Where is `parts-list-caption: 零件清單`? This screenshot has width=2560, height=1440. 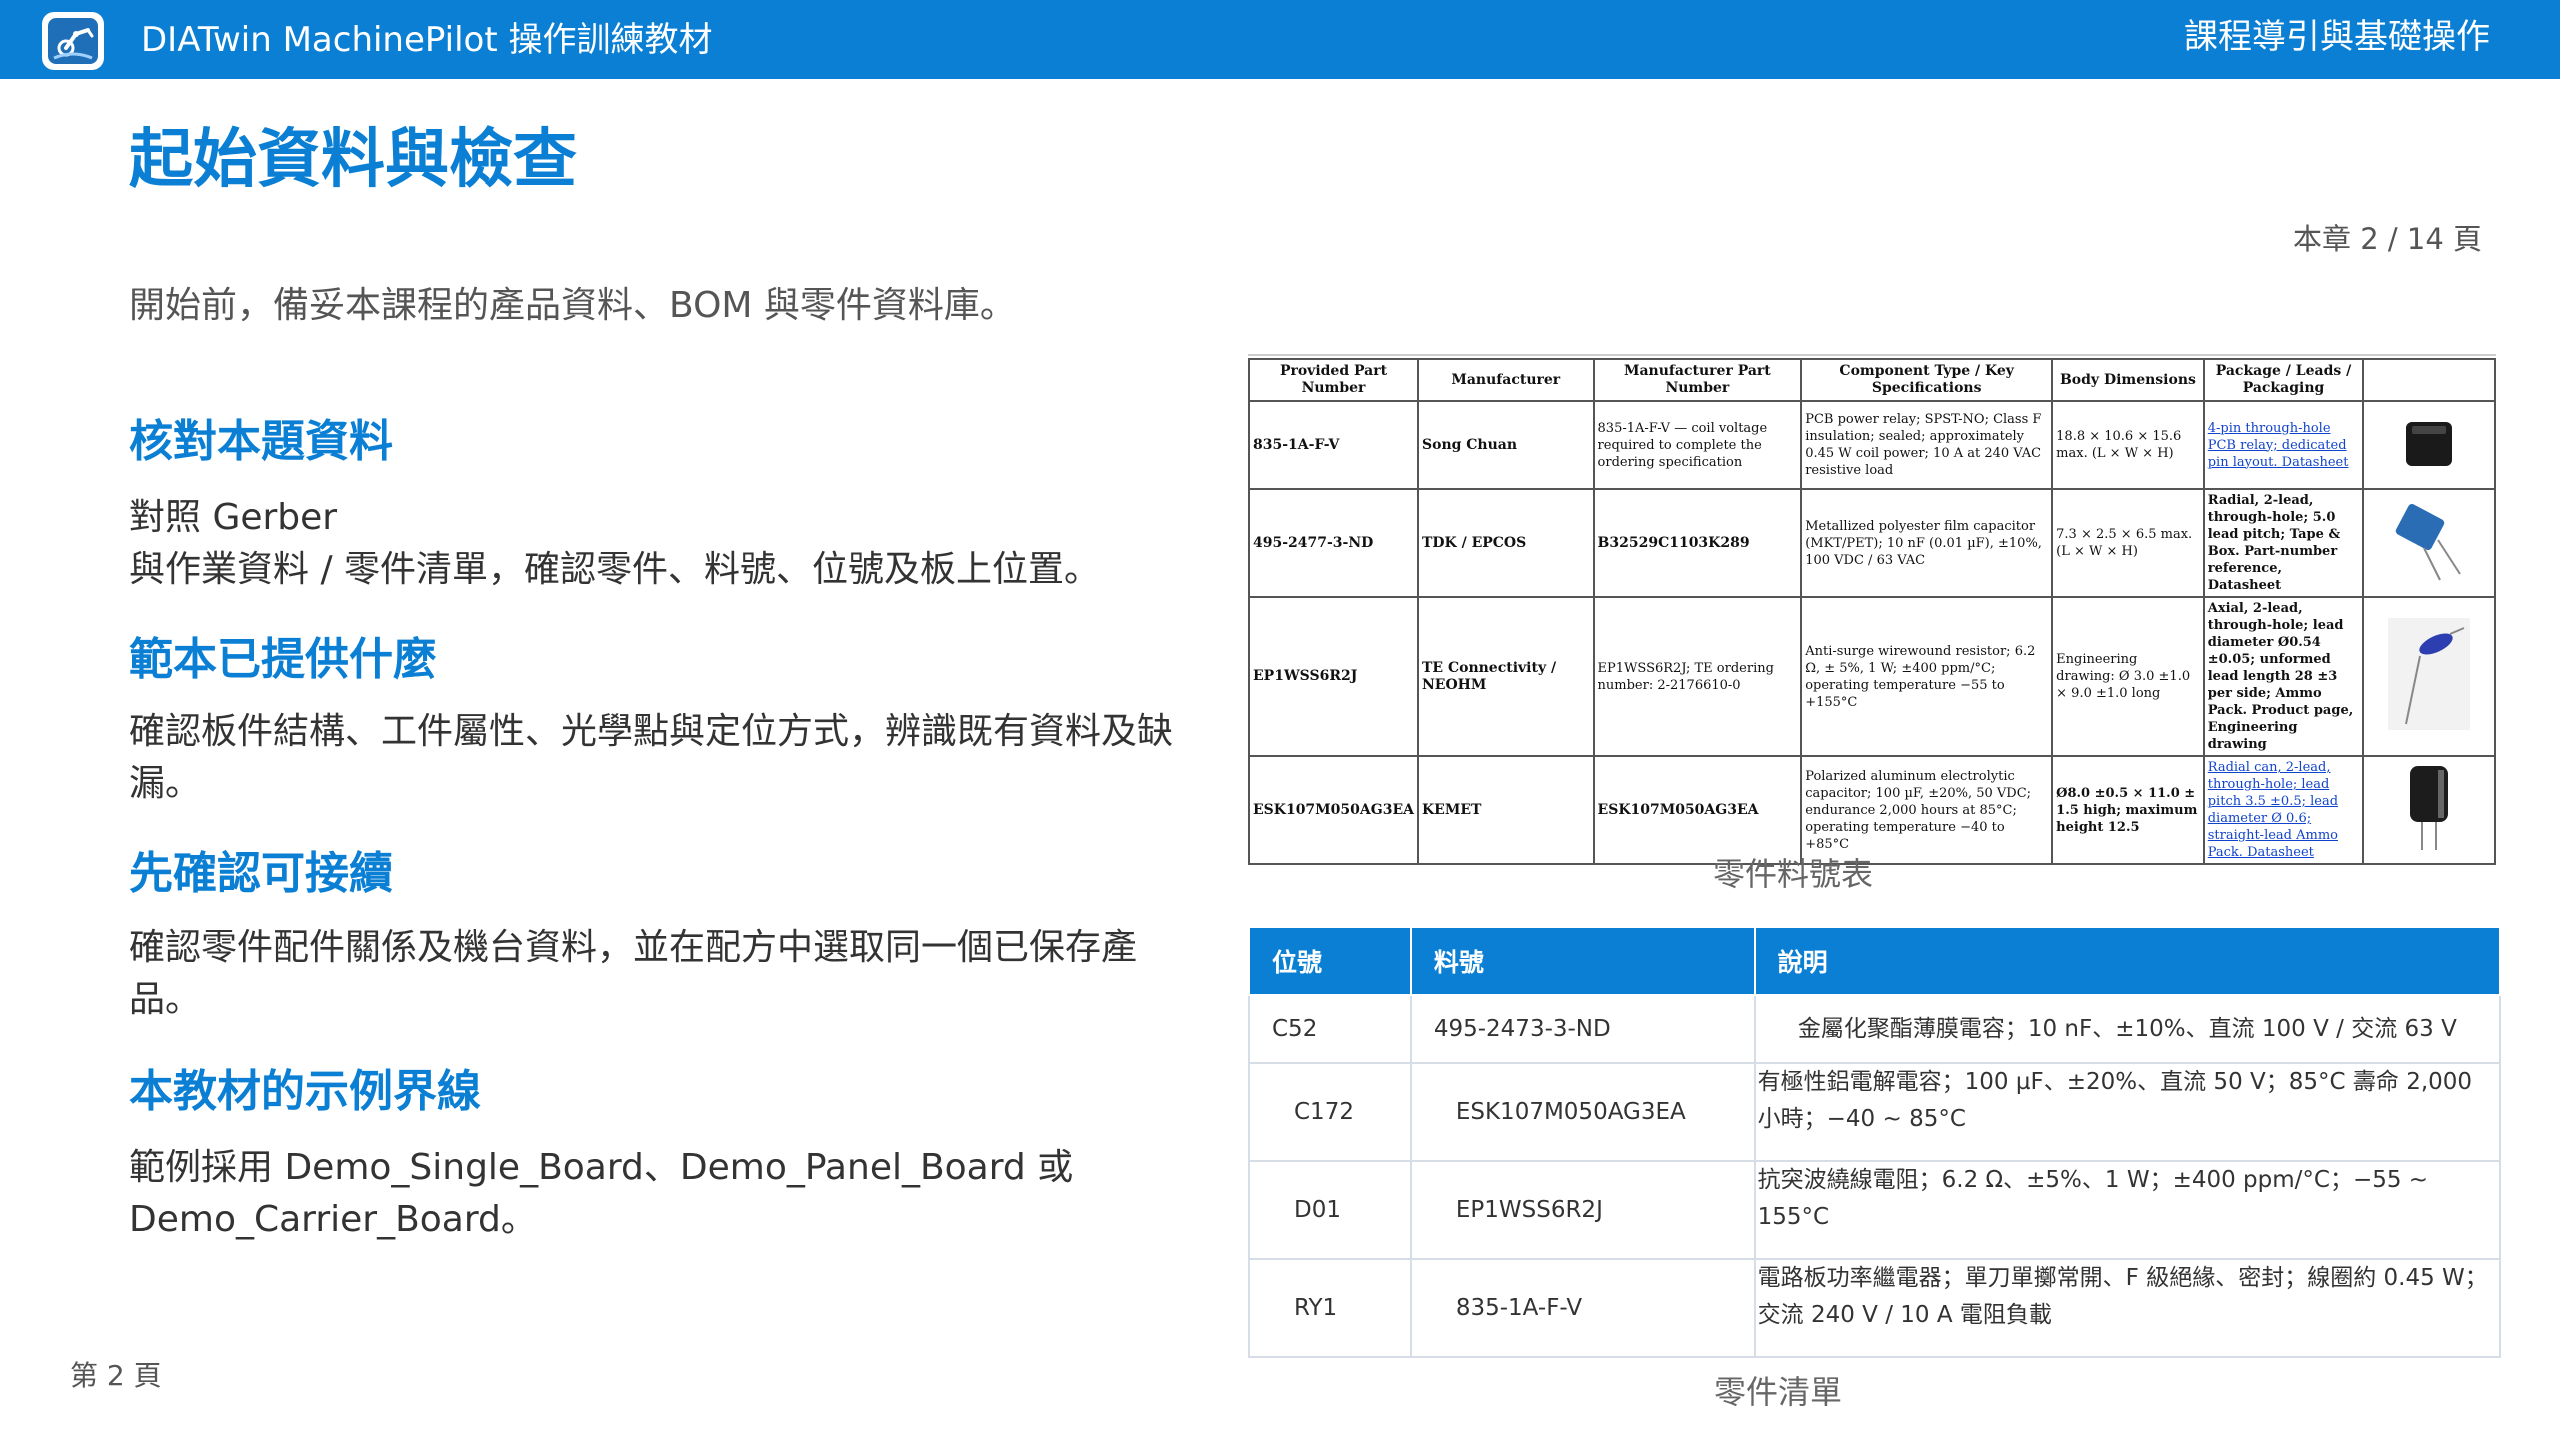 parts-list-caption: 零件清單 is located at coordinates (1777, 1392).